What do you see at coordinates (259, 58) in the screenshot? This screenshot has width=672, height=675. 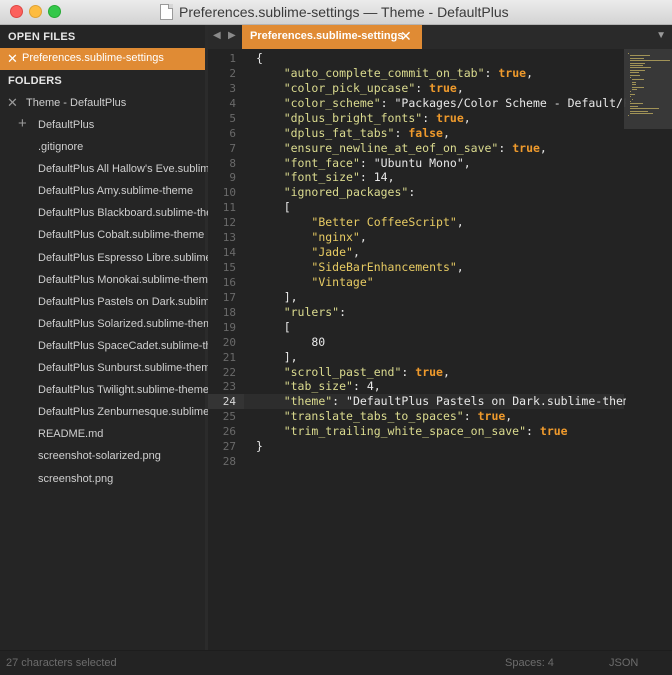 I see `code-line: {` at bounding box center [259, 58].